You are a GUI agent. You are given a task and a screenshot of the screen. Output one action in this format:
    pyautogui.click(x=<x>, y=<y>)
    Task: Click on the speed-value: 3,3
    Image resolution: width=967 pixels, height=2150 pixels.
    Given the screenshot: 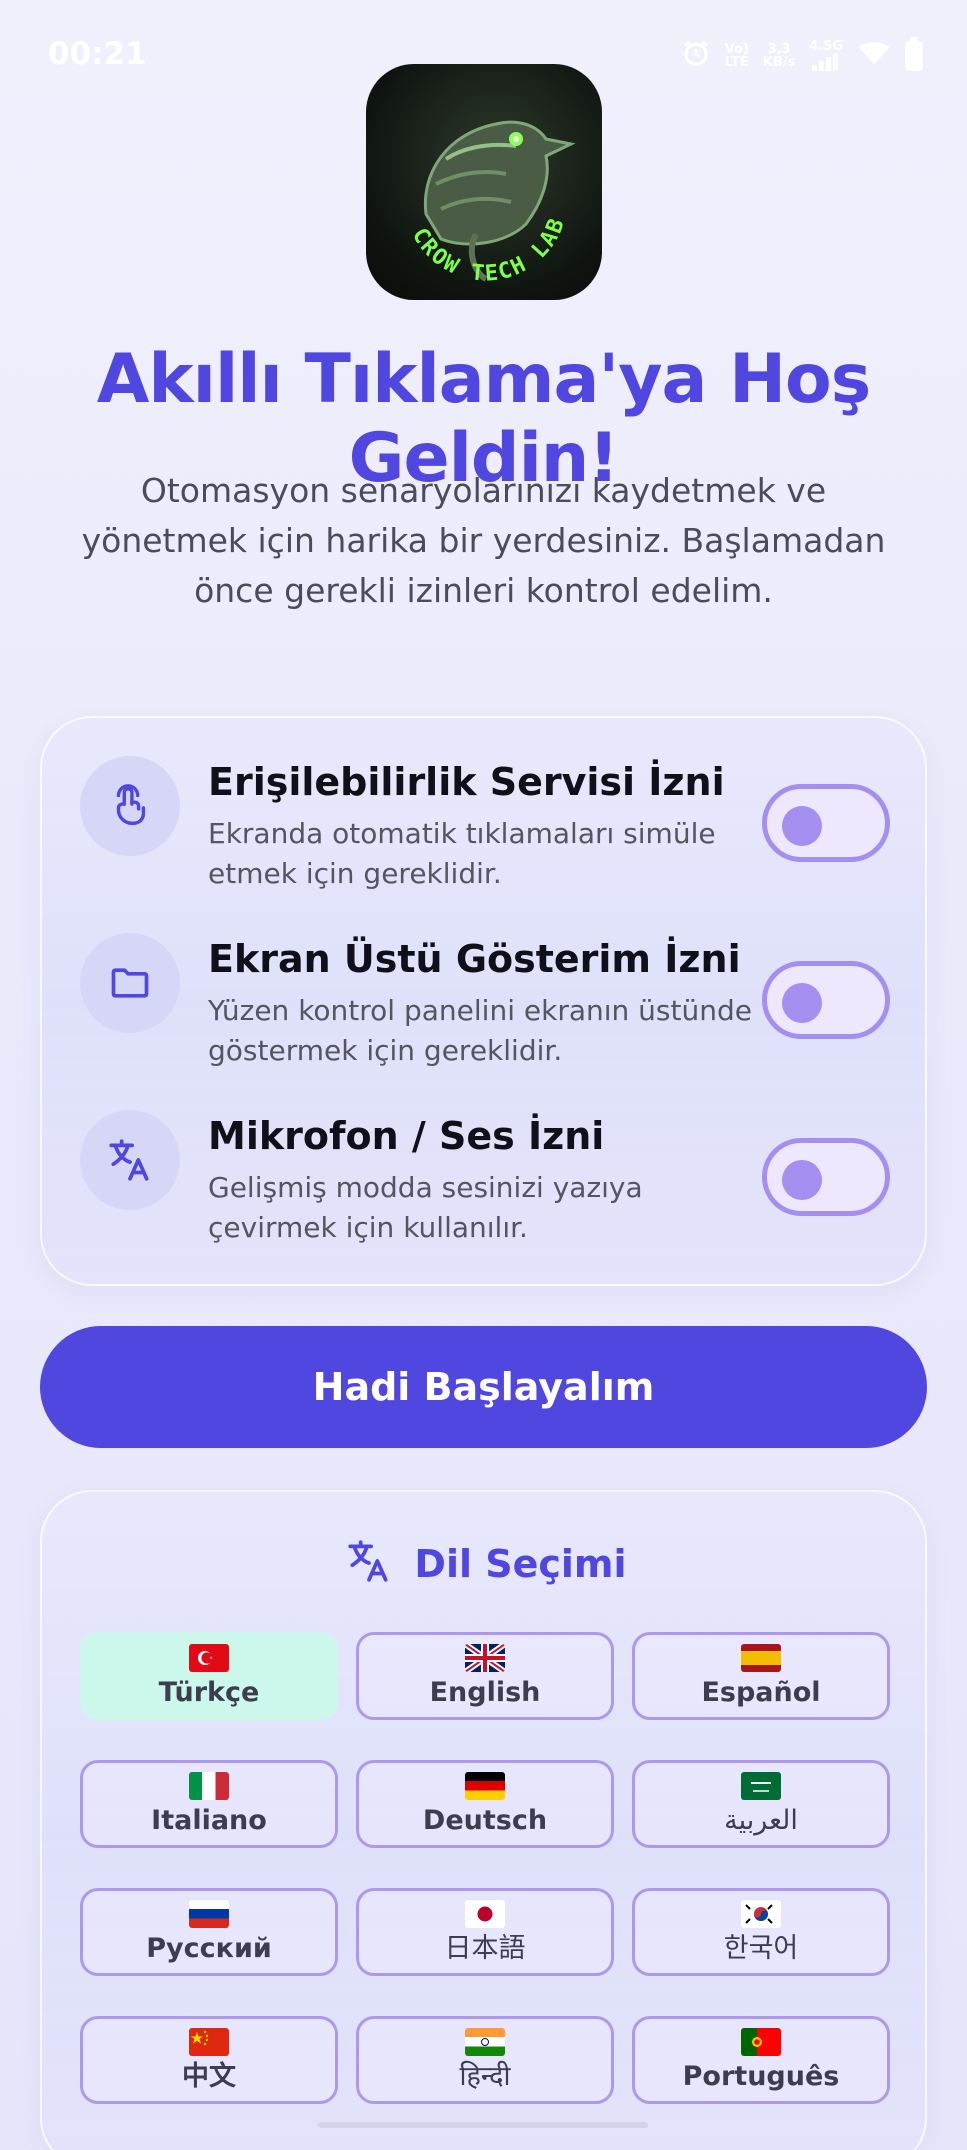 What is the action you would take?
    pyautogui.click(x=779, y=49)
    